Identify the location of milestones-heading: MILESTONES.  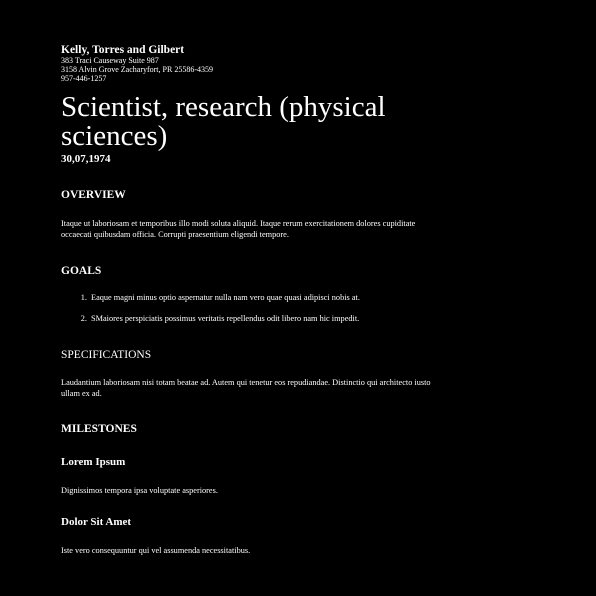
(99, 429).